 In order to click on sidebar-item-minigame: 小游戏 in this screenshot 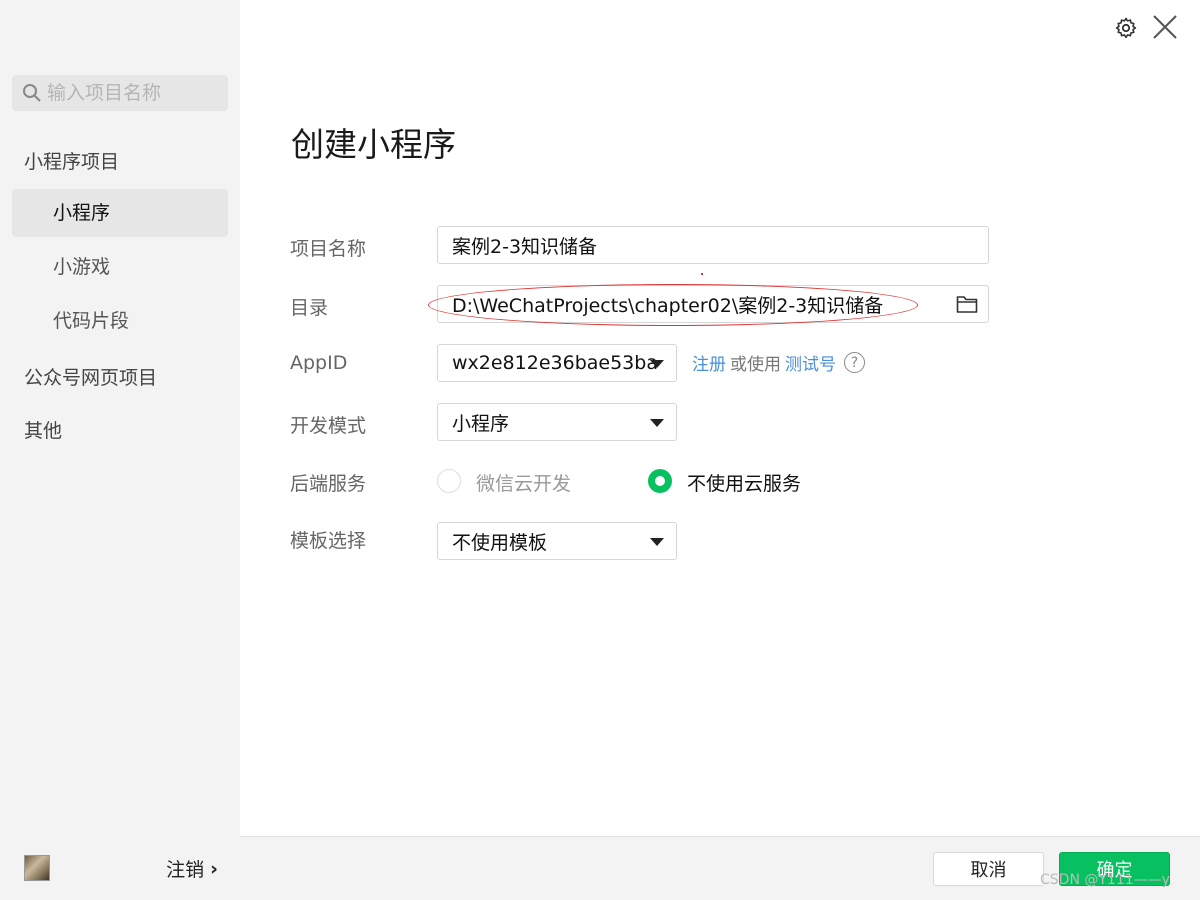, I will do `click(120, 267)`.